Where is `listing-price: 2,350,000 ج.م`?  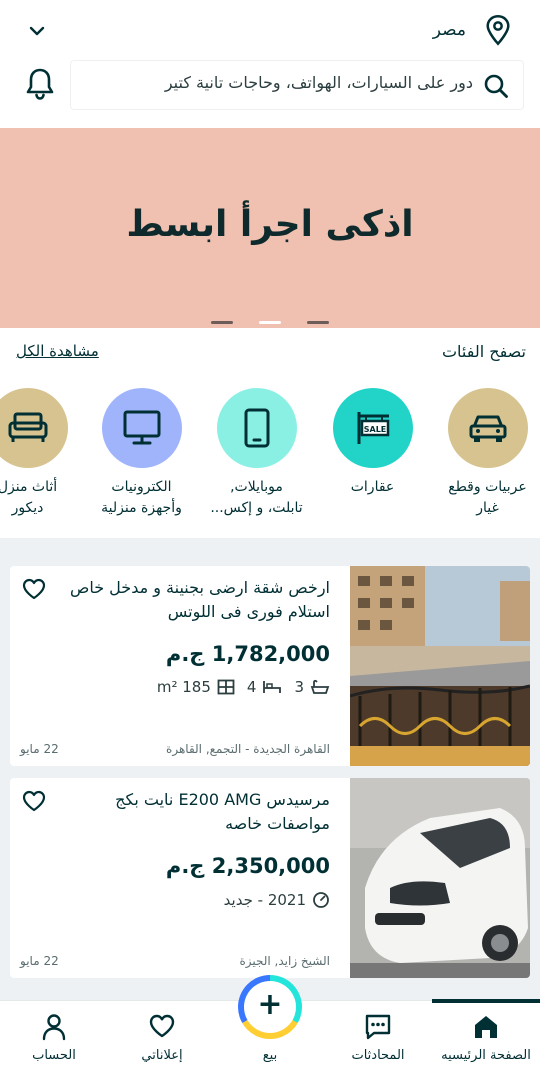 listing-price: 2,350,000 ج.م is located at coordinates (247, 866).